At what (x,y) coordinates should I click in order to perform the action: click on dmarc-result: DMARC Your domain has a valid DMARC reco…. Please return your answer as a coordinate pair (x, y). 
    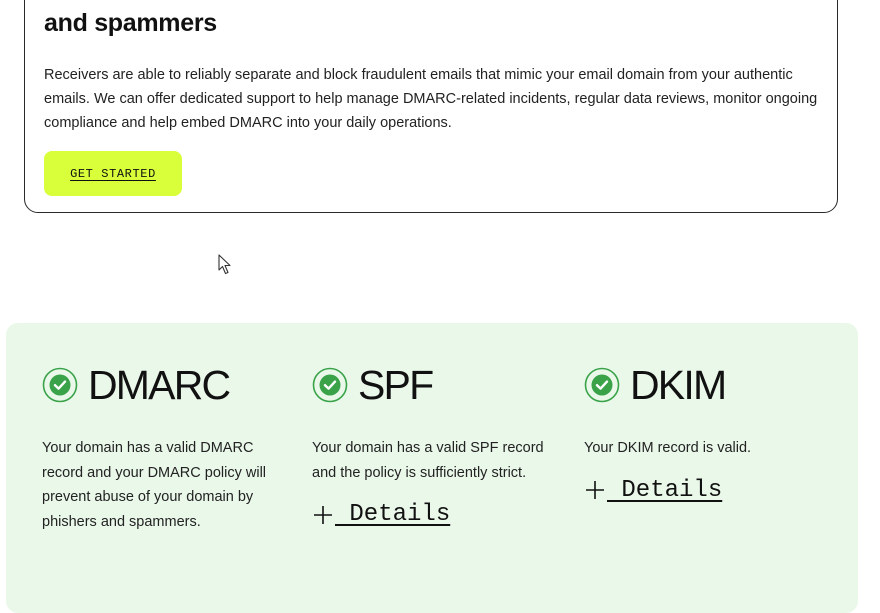
    Looking at the image, I should click on (159, 448).